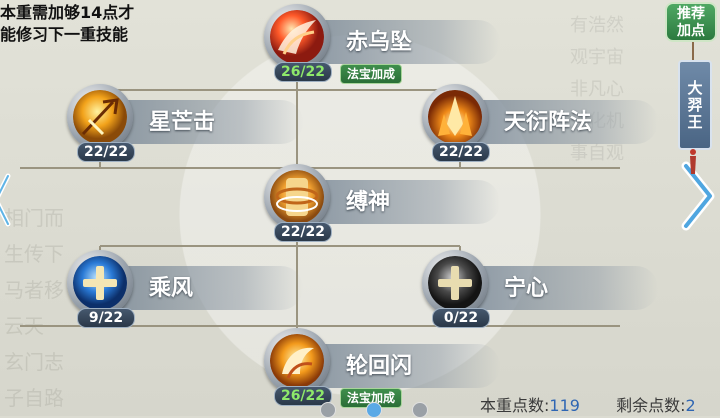 This screenshot has width=720, height=418. I want to click on character-plaque-label: 大羿王, so click(694, 105).